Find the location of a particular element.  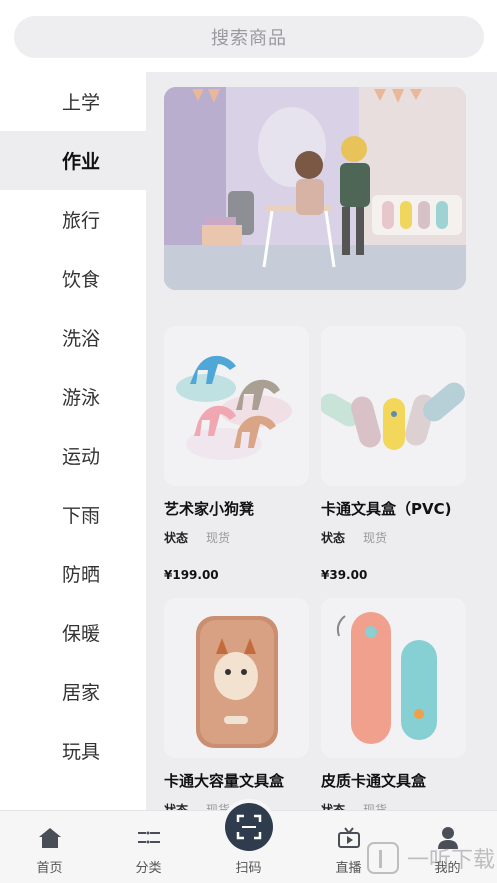

large-pencil-case-image is located at coordinates (236, 678).